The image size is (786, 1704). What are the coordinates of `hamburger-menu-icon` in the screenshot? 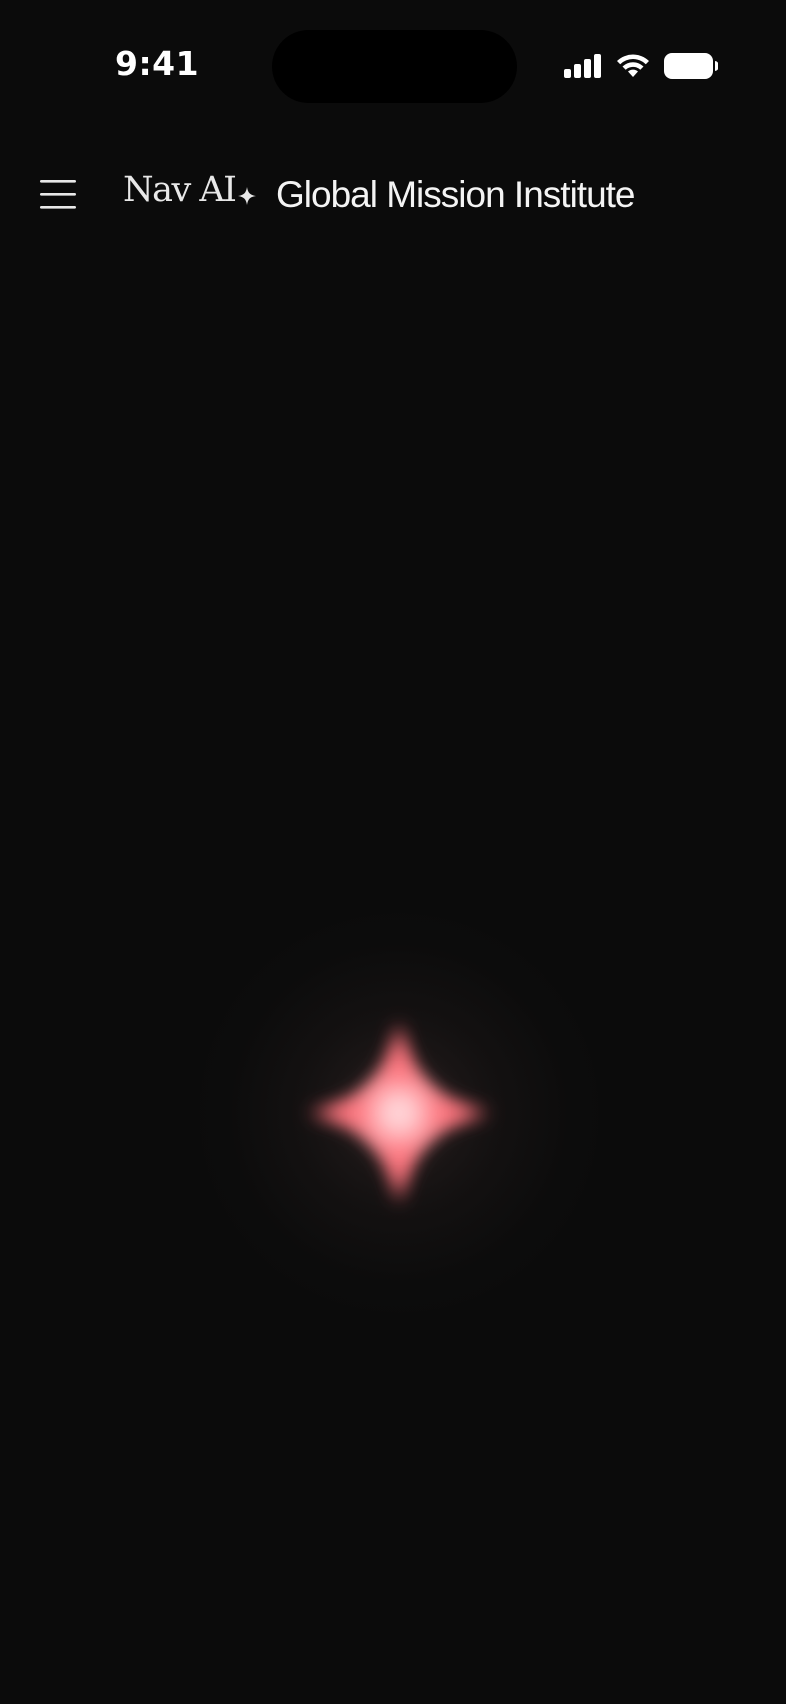 It's located at (58, 194).